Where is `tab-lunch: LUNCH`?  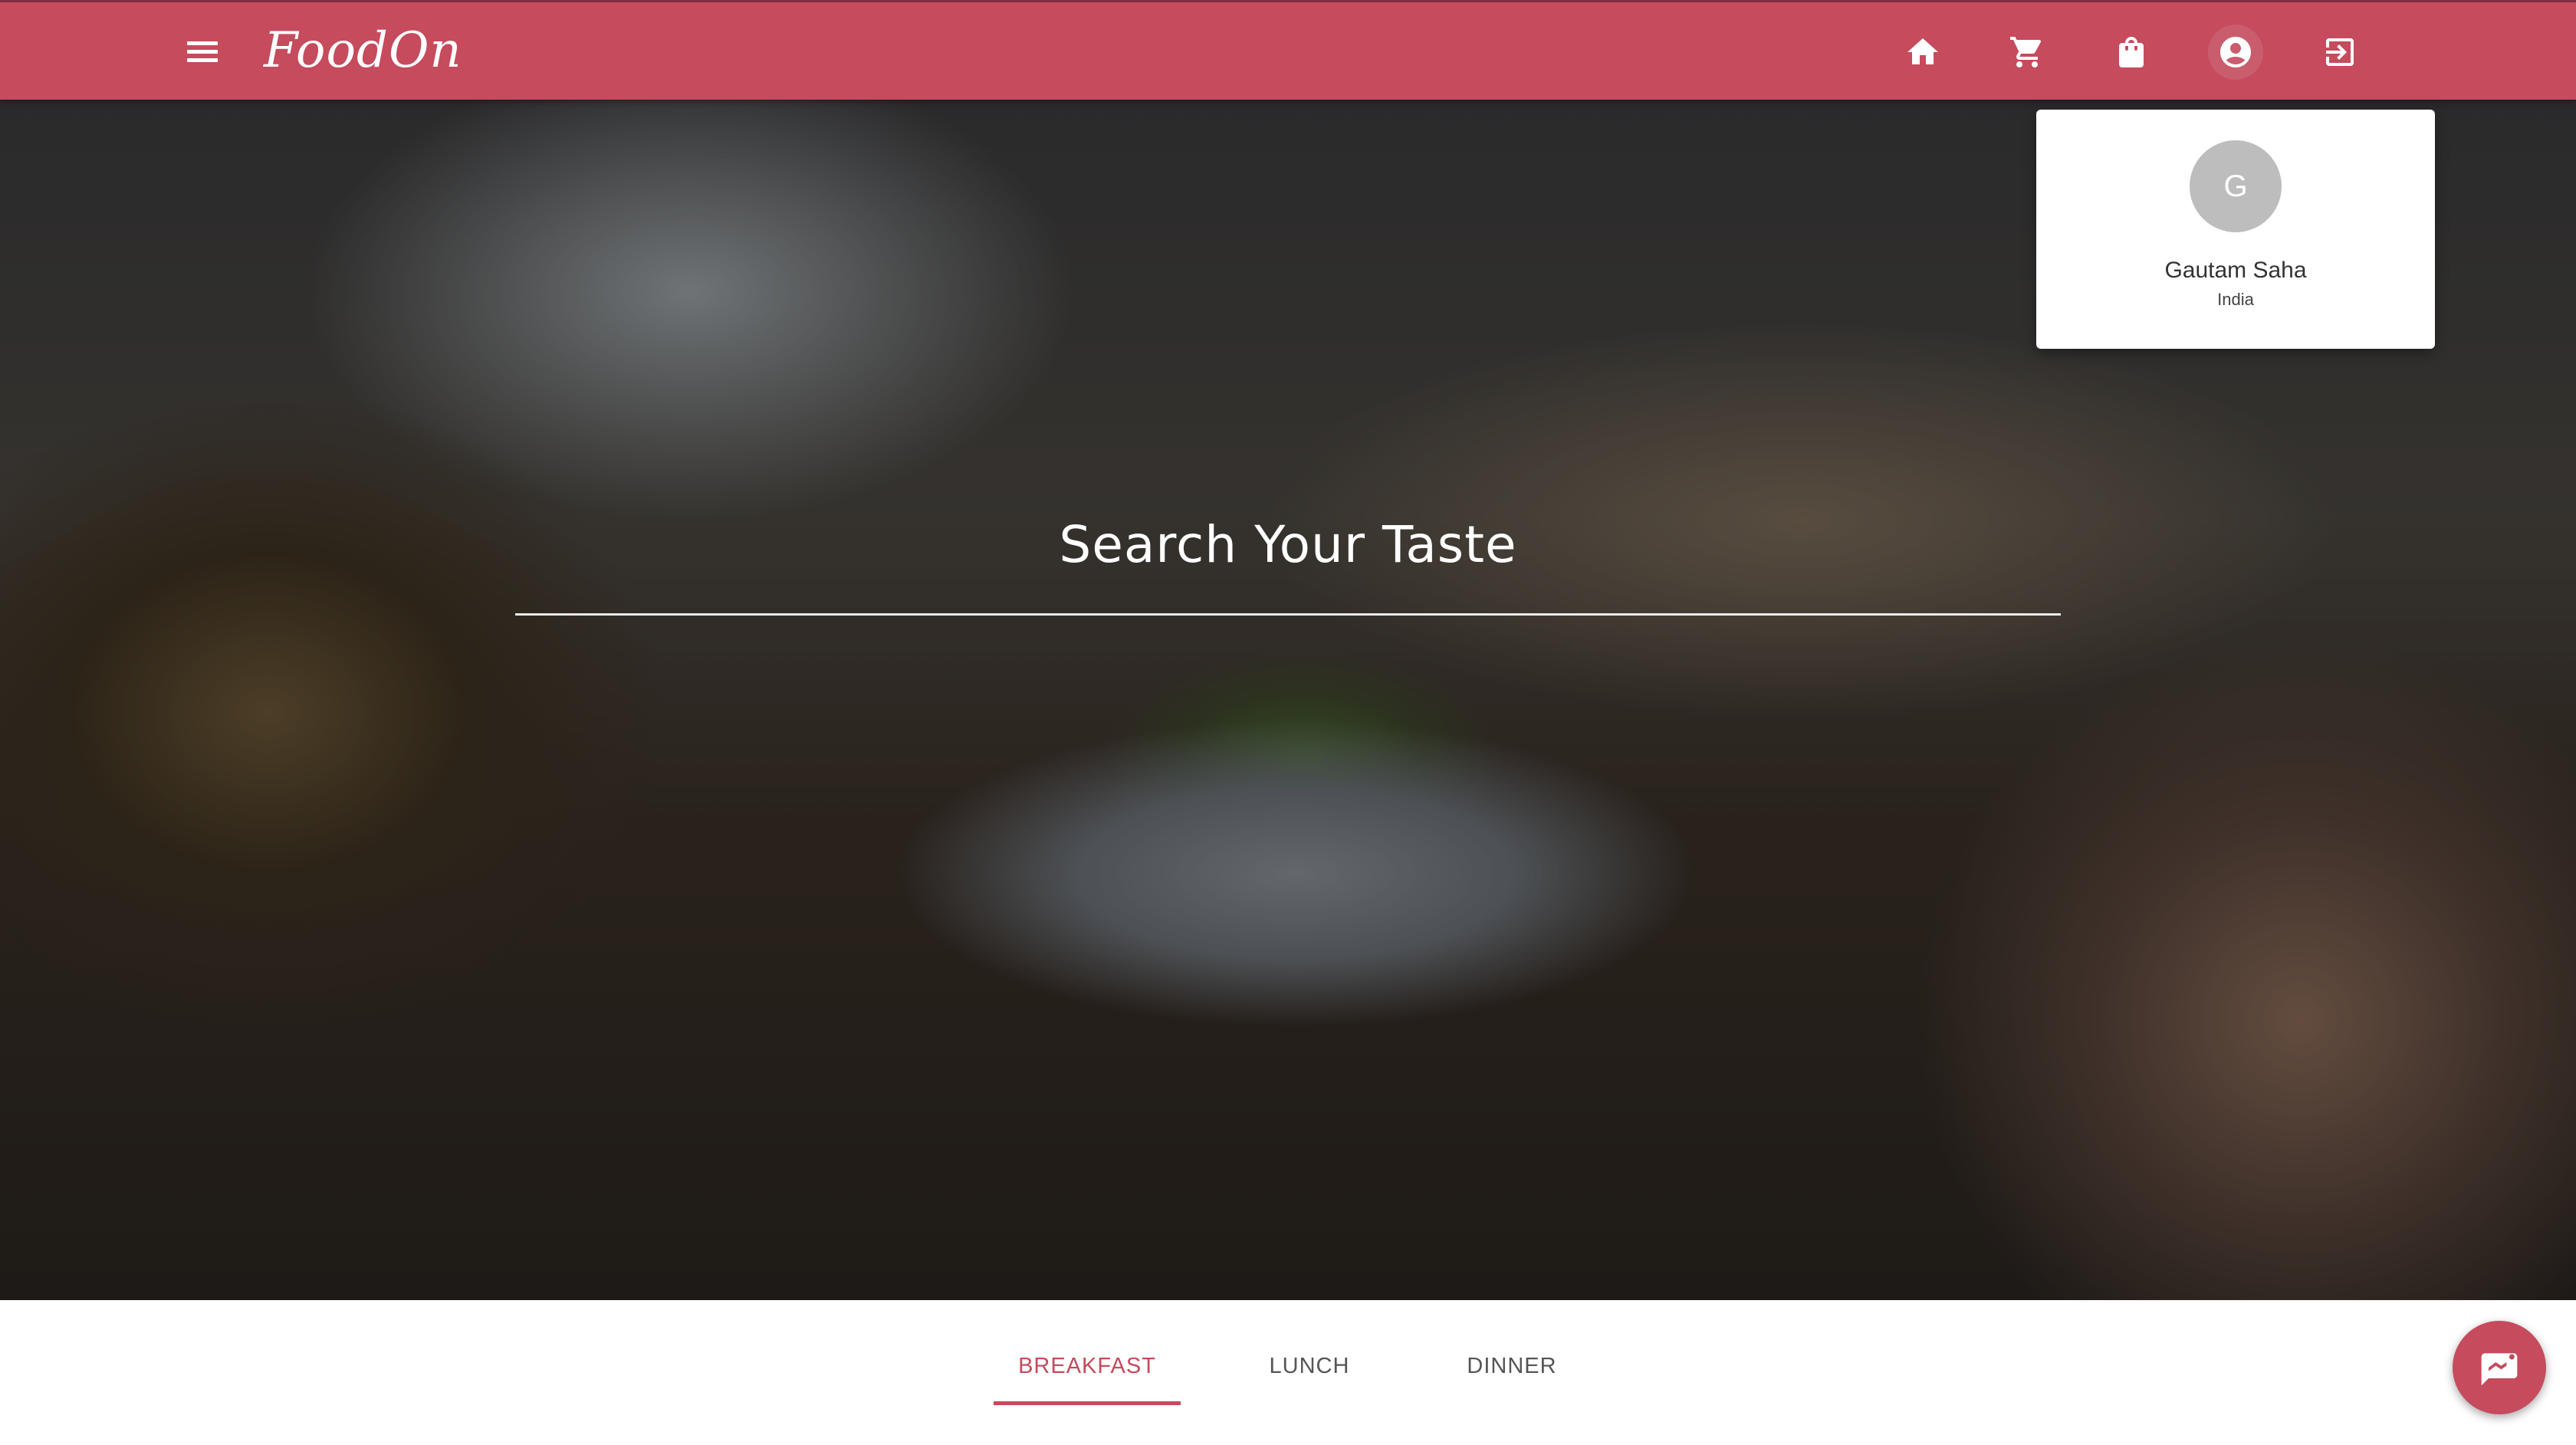 tab-lunch: LUNCH is located at coordinates (1309, 1377).